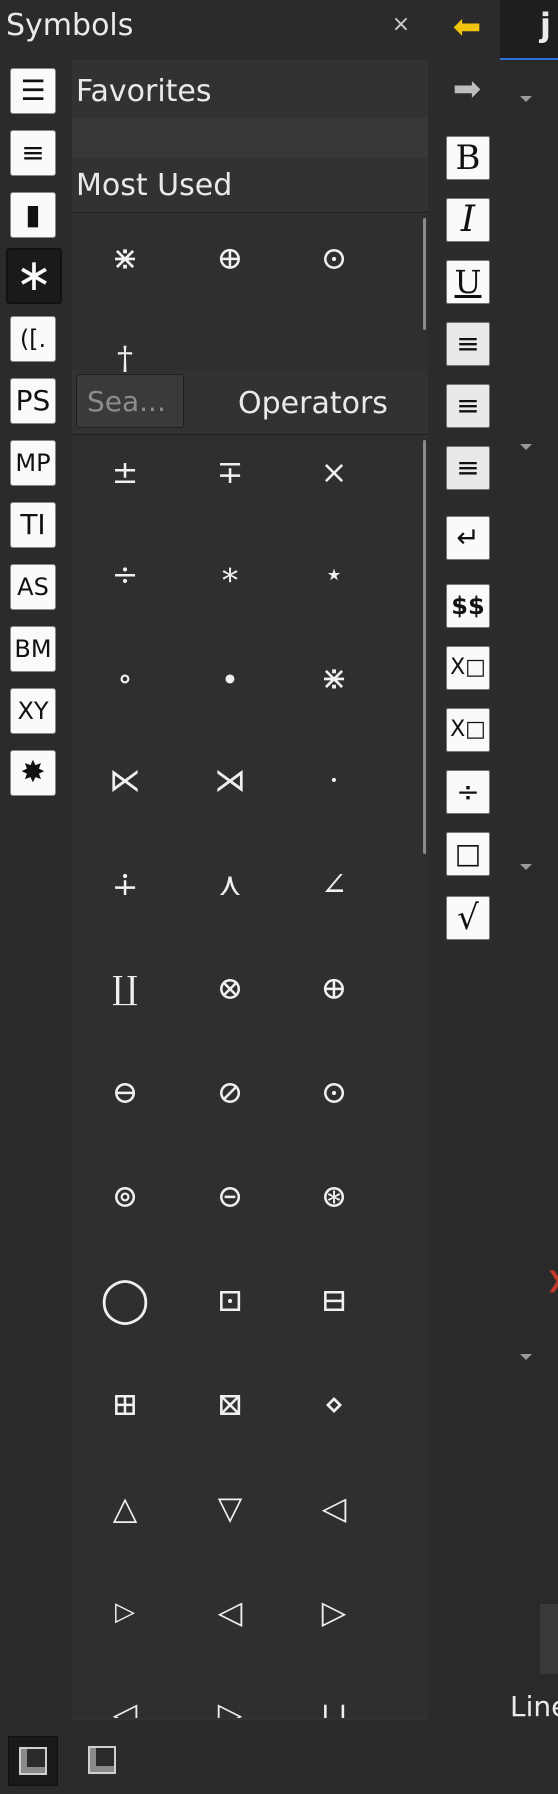  What do you see at coordinates (334, 1404) in the screenshot?
I see `symbol-cell: ⋄` at bounding box center [334, 1404].